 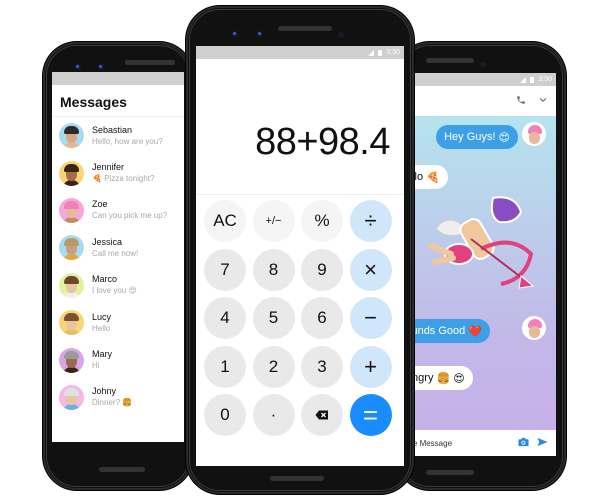 I want to click on heart-emoji-icon: ❤️, so click(x=475, y=331).